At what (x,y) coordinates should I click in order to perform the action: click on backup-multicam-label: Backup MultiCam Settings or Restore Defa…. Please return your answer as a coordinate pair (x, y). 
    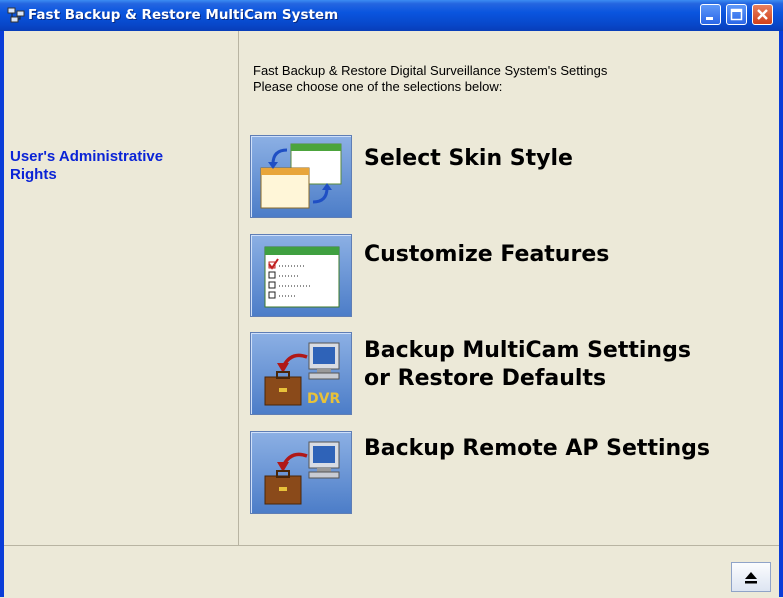
    Looking at the image, I should click on (527, 365).